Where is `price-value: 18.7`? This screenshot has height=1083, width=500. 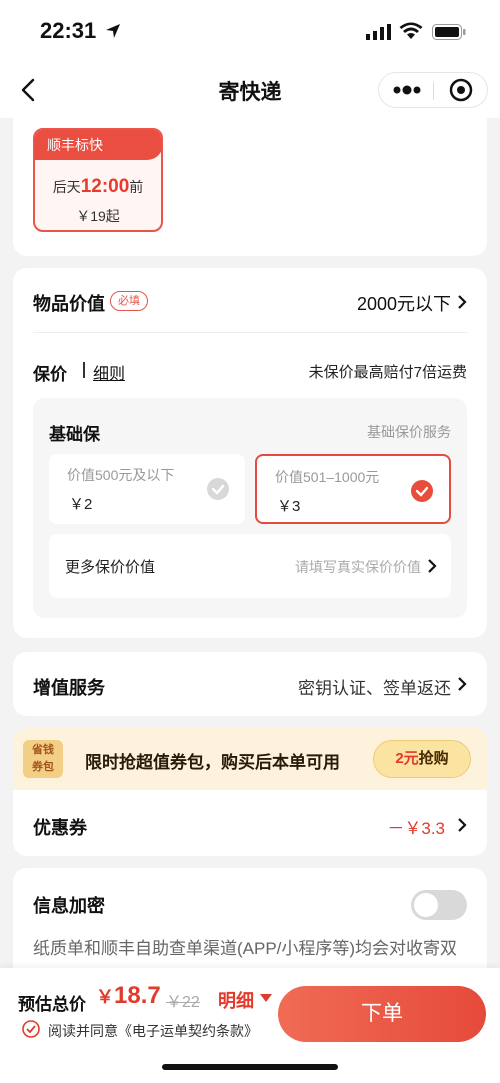
price-value: 18.7 is located at coordinates (137, 995).